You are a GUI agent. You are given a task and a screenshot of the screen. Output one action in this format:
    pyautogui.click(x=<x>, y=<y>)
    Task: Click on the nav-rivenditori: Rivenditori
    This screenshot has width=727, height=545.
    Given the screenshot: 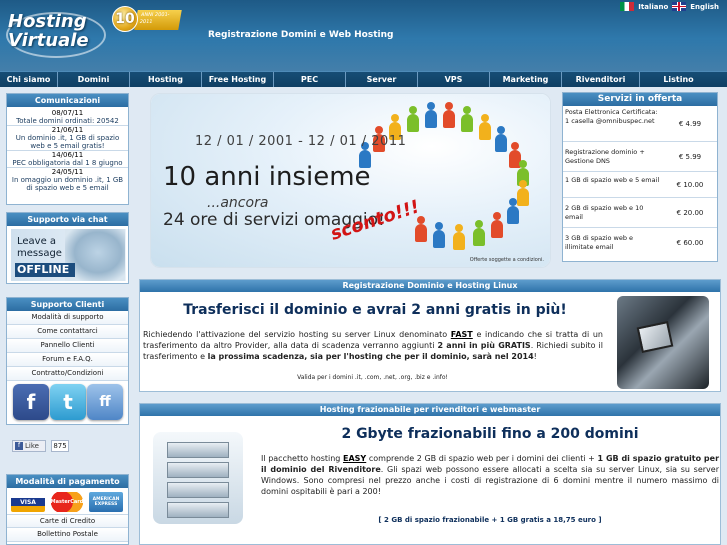 What is the action you would take?
    pyautogui.click(x=601, y=79)
    